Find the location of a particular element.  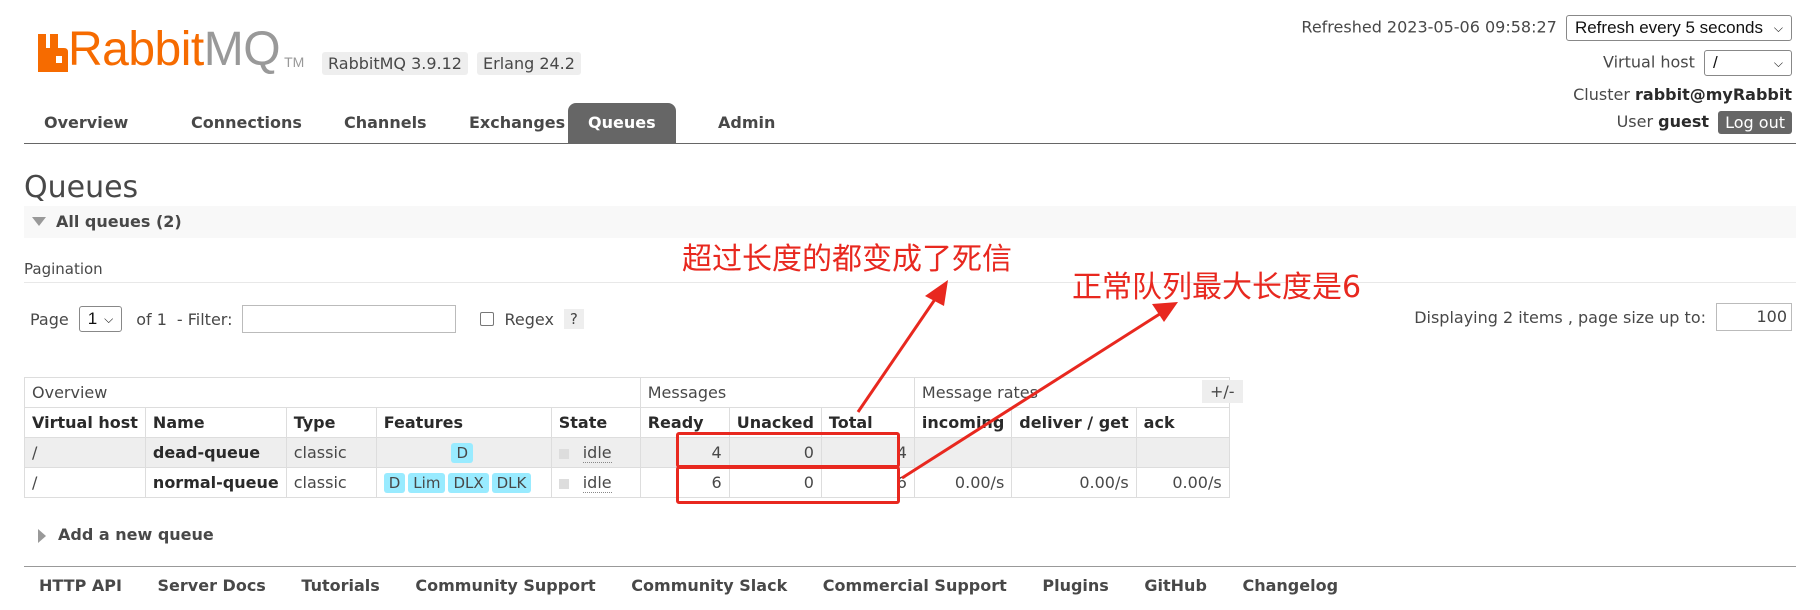

footer-link-tutorials: Tutorials is located at coordinates (340, 585).